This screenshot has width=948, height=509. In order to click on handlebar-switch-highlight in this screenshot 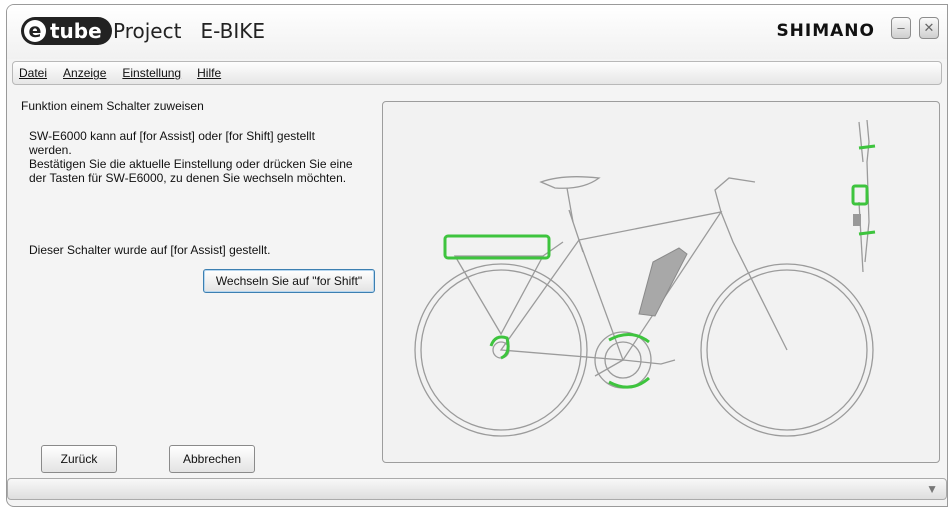, I will do `click(860, 195)`.